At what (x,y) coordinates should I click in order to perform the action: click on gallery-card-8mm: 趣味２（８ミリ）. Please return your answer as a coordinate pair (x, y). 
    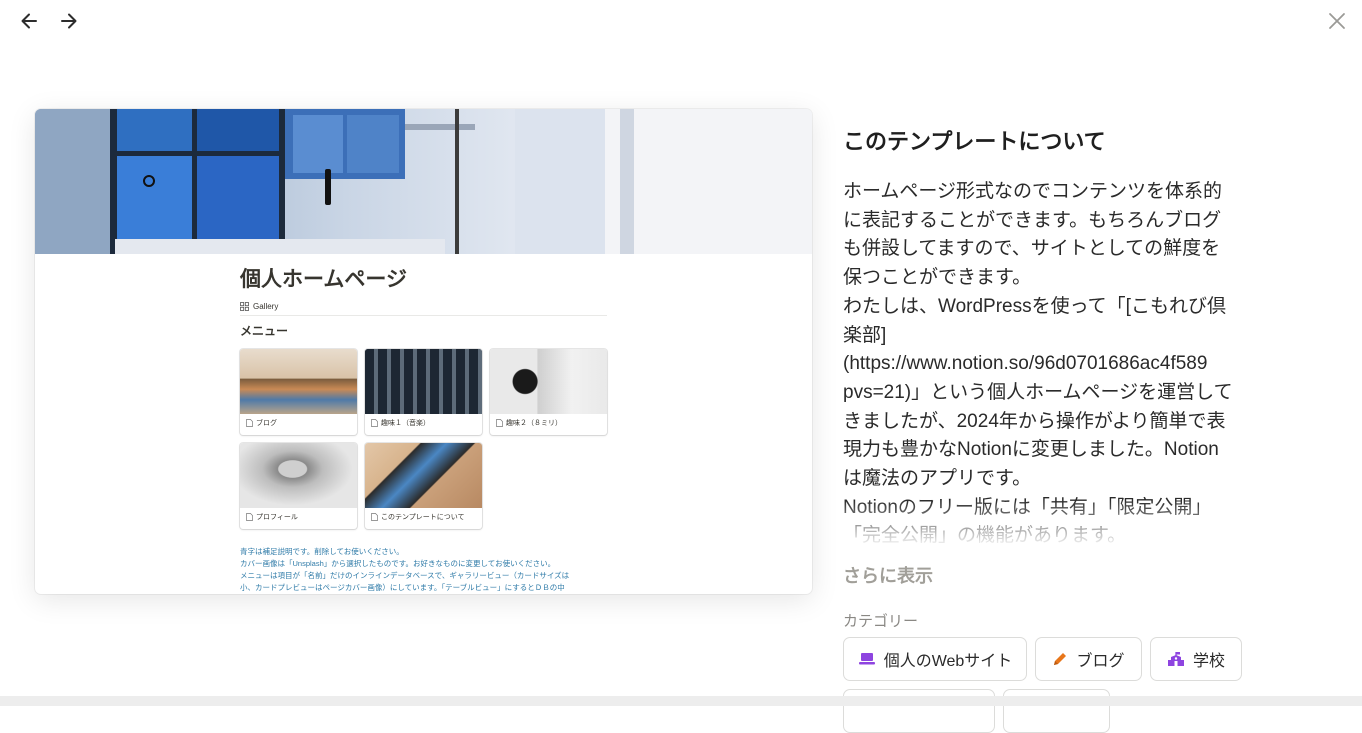
    Looking at the image, I should click on (548, 392).